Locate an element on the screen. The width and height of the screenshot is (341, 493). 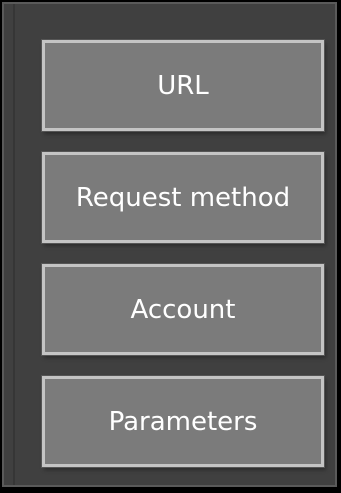
url-button-label: URL is located at coordinates (183, 85).